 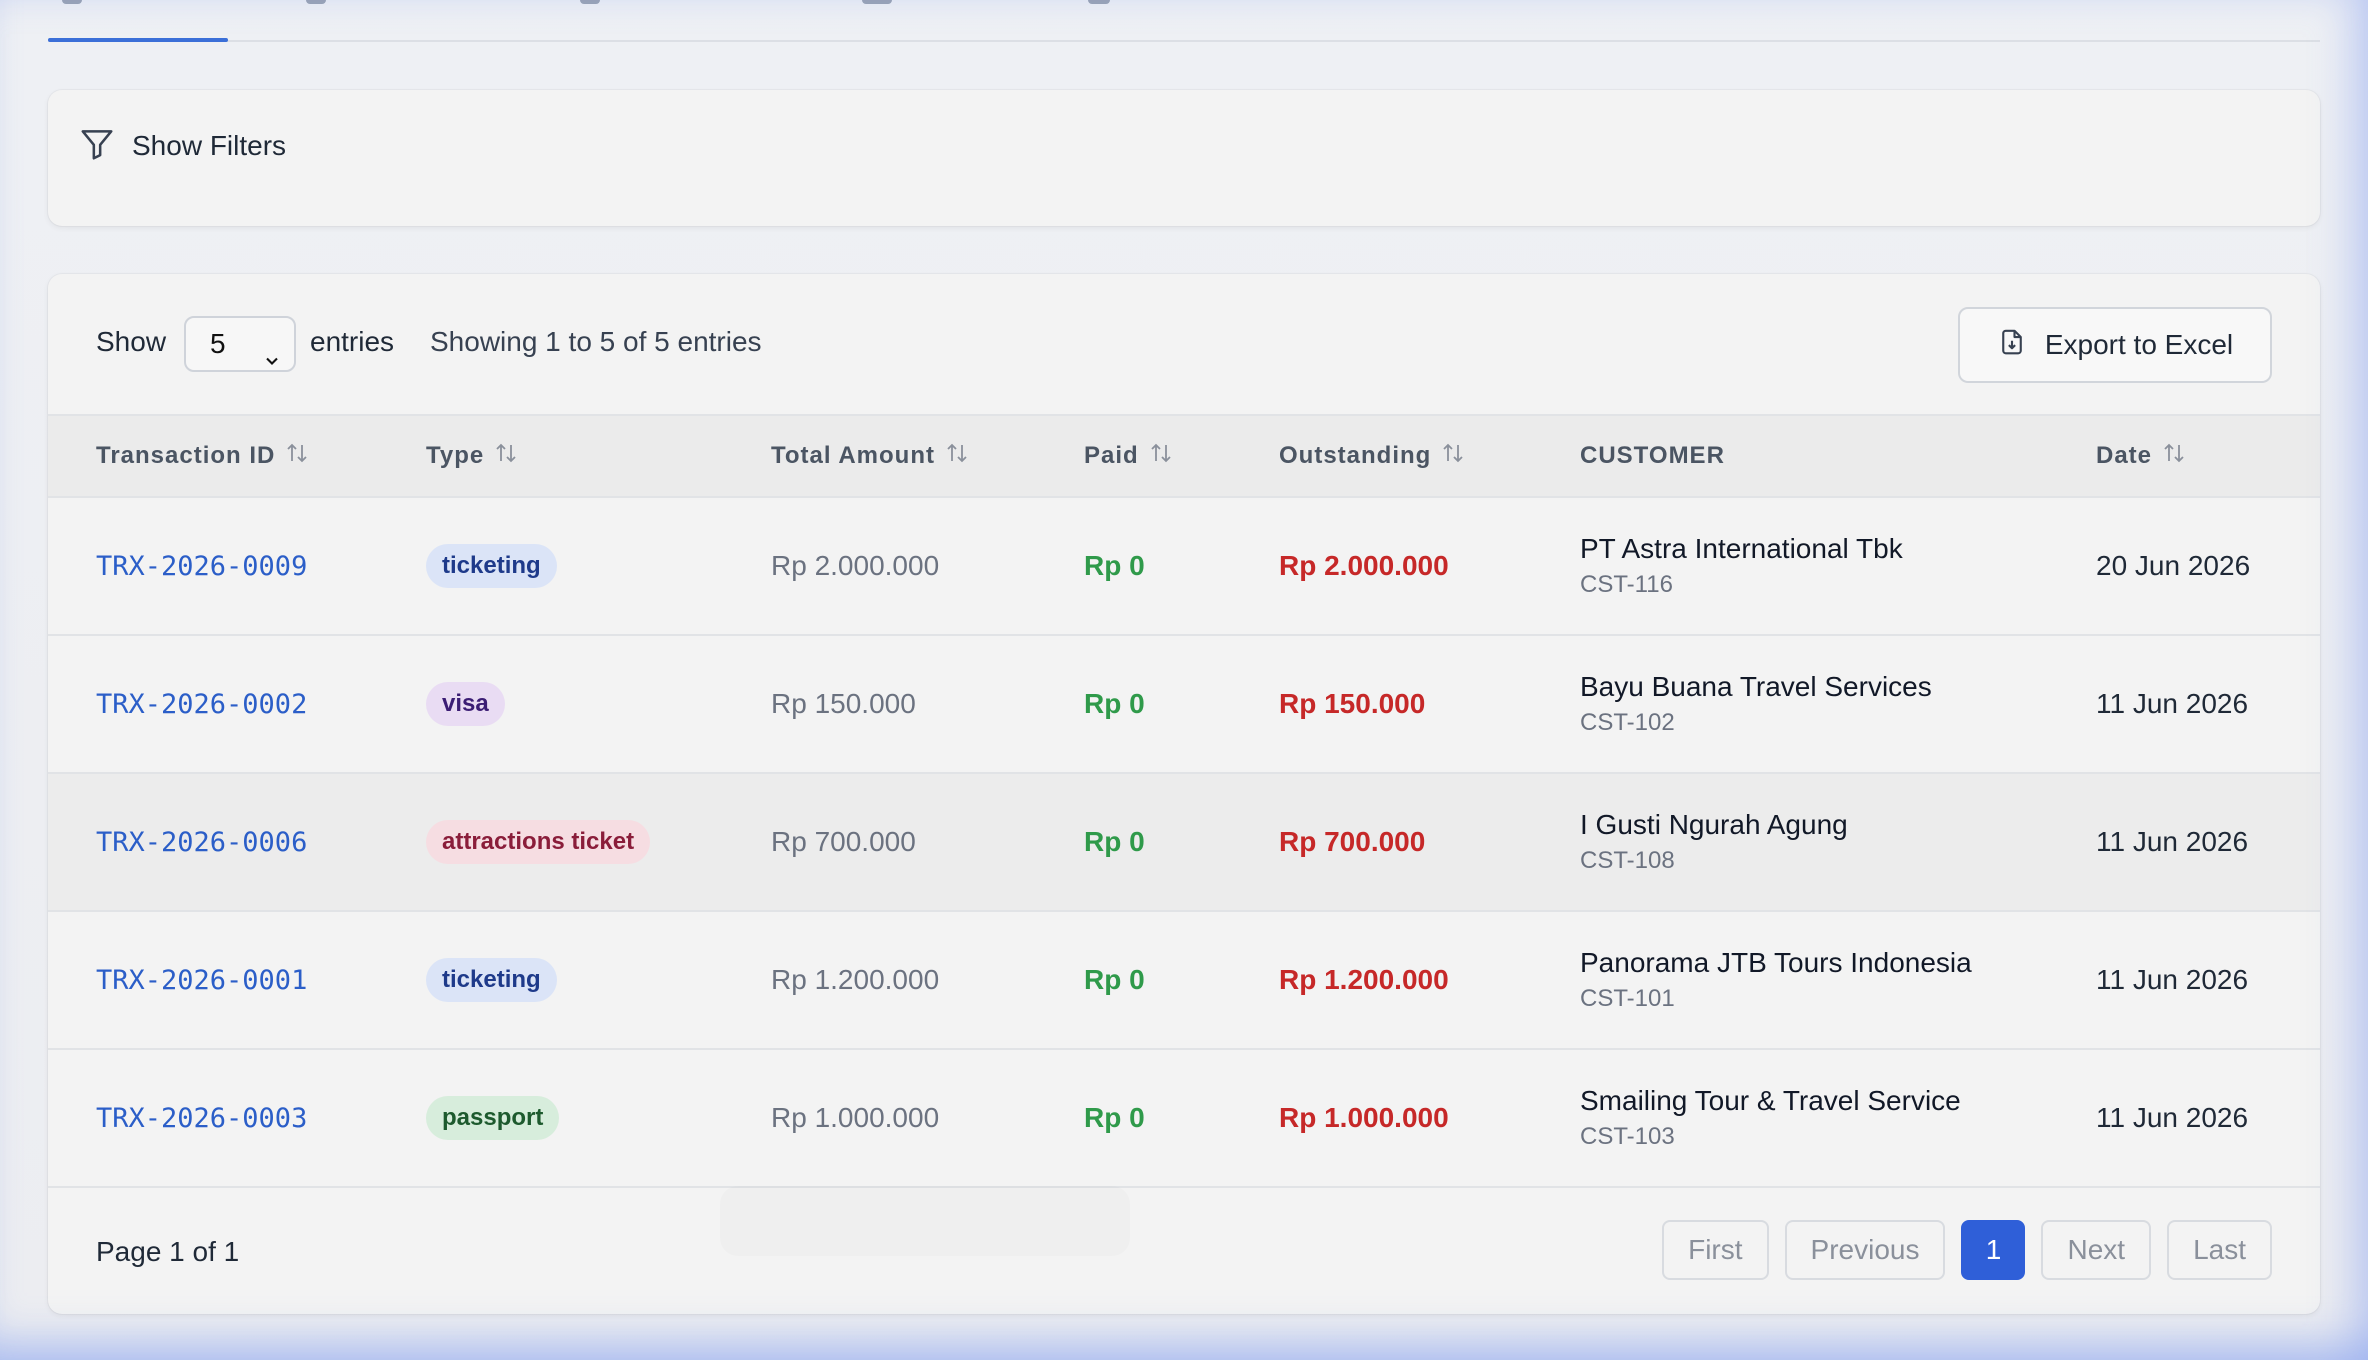 I want to click on customer-id: CST-108, so click(x=1627, y=860).